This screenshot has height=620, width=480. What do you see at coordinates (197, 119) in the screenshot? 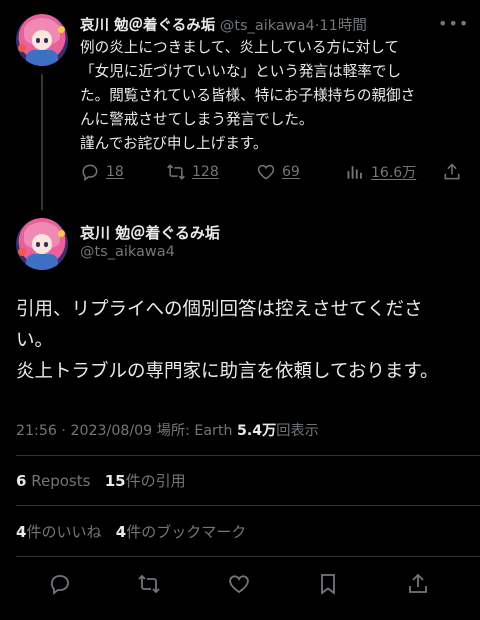
I see `tweet-text-line: んに警戒させてしまう発言でした。` at bounding box center [197, 119].